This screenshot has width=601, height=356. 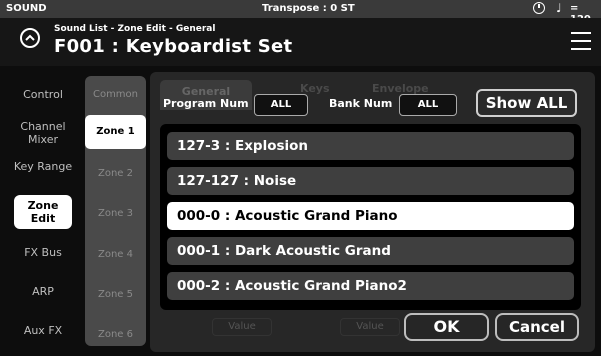 I want to click on program-num-selector: ALL, so click(x=281, y=105).